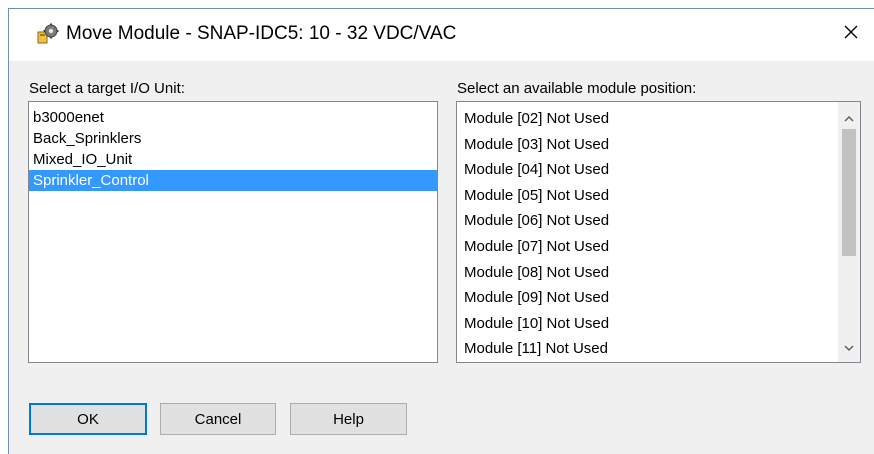 The width and height of the screenshot is (874, 454). I want to click on chevron-down-icon, so click(849, 347).